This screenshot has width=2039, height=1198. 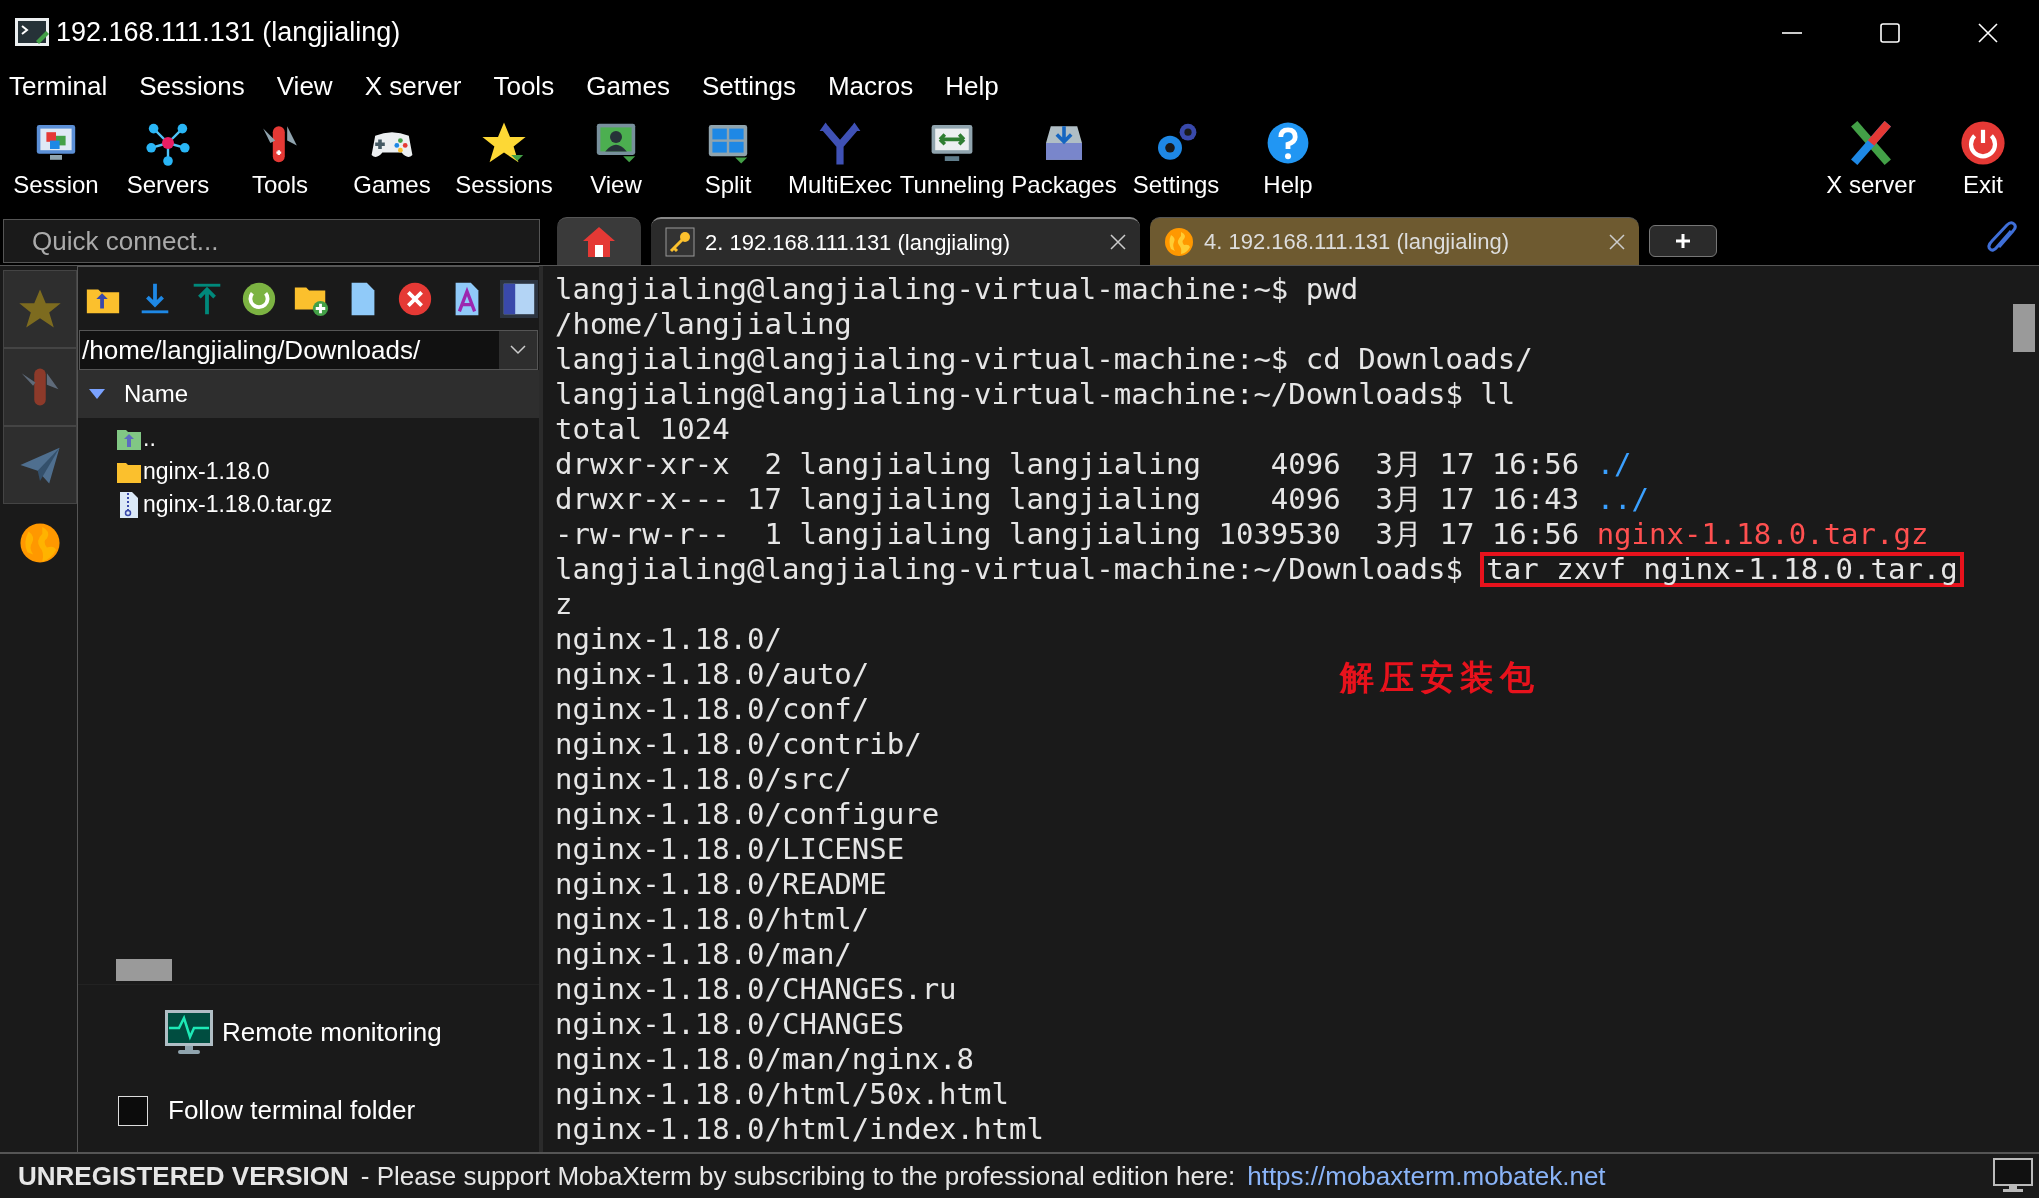 I want to click on panel-icon, so click(x=519, y=298).